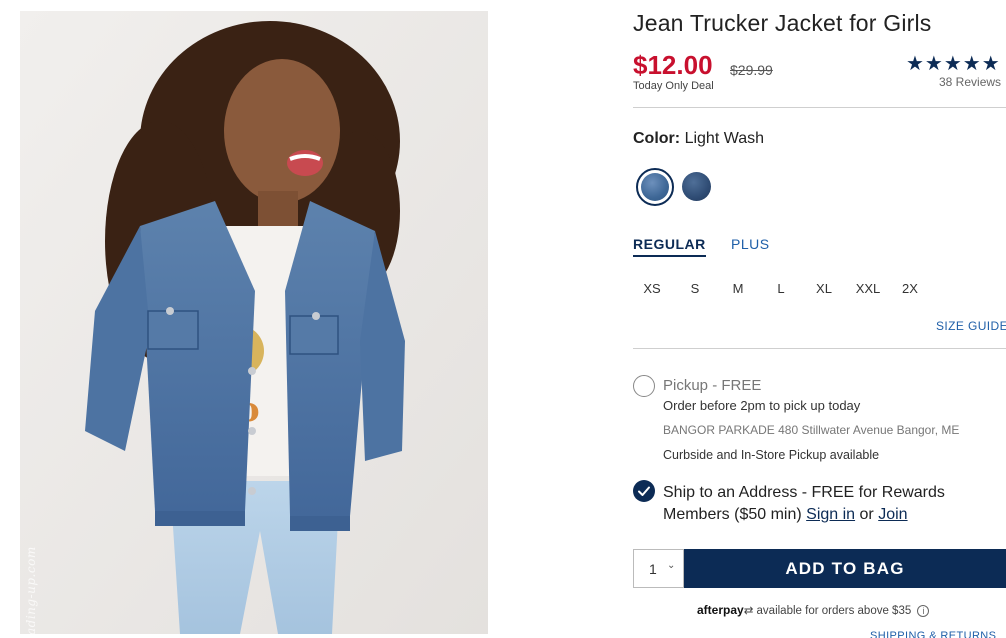  I want to click on tab-plus: PLUS, so click(750, 244).